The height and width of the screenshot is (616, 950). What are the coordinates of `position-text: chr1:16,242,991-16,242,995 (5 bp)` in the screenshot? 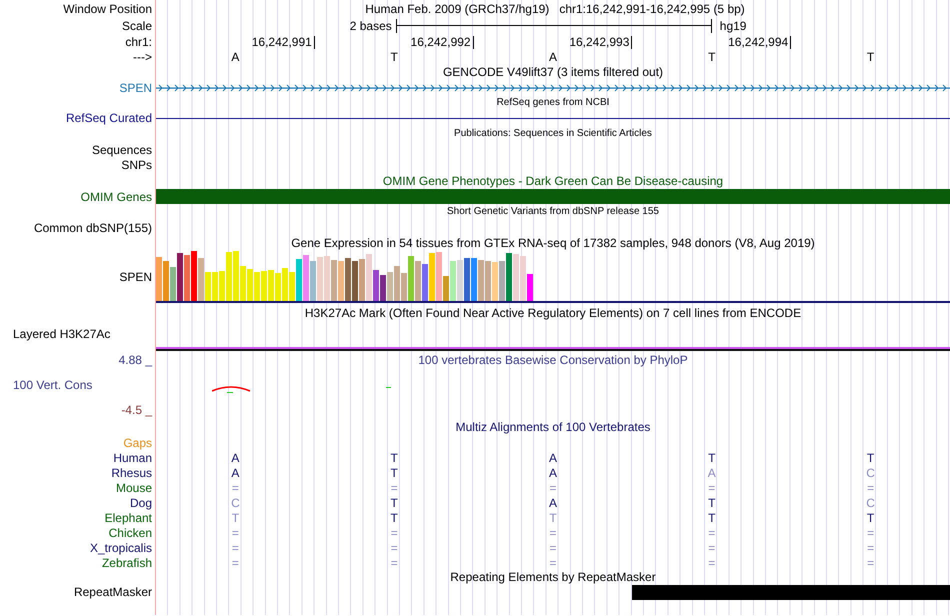 It's located at (652, 9).